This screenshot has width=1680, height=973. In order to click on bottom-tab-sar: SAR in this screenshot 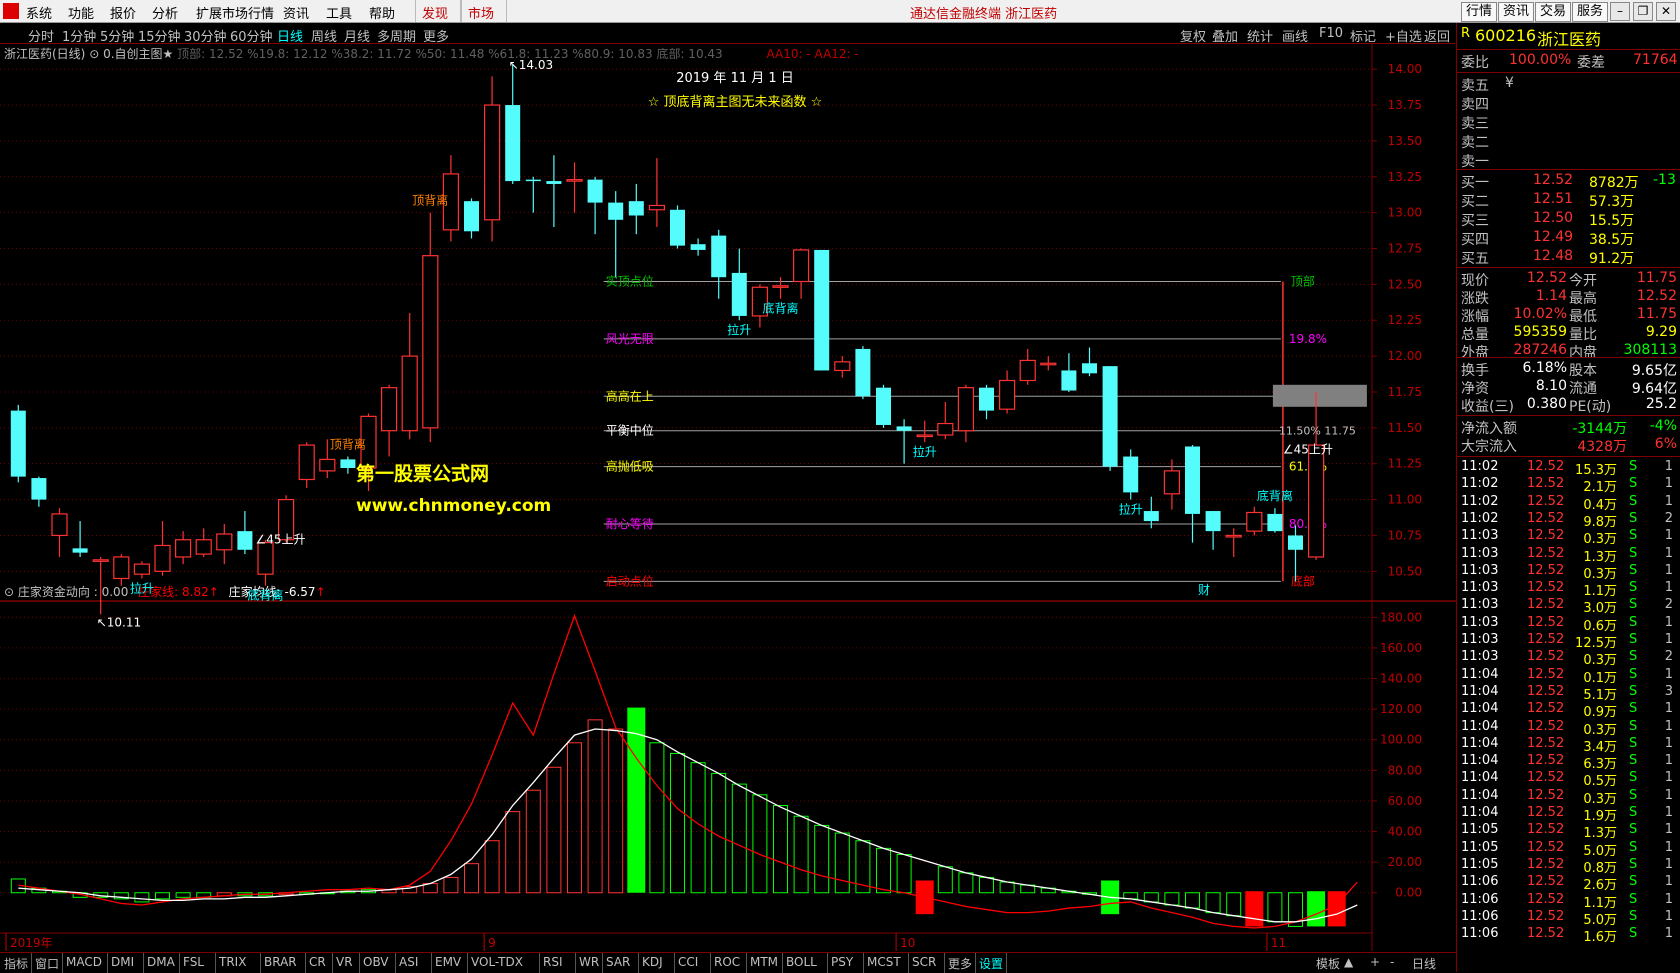, I will do `click(618, 962)`.